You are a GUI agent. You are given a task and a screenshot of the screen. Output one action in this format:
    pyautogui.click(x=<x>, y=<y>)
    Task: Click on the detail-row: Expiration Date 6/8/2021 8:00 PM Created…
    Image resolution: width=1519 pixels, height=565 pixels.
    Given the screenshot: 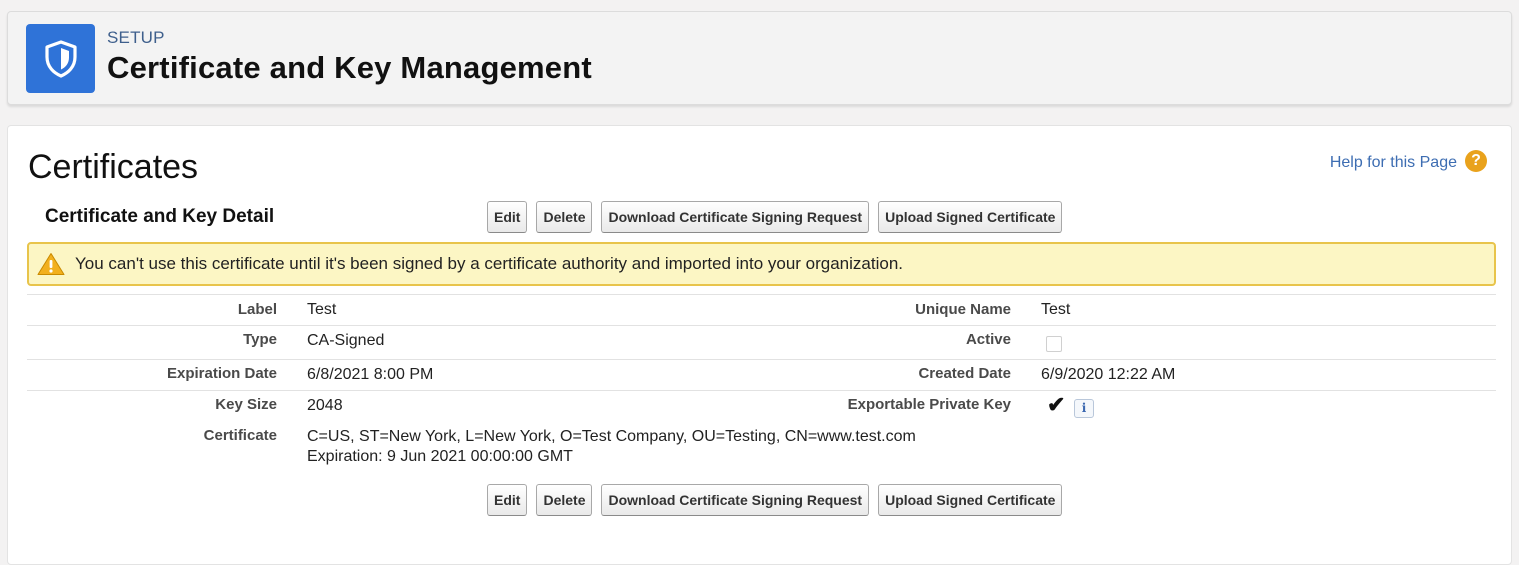 What is the action you would take?
    pyautogui.click(x=761, y=374)
    